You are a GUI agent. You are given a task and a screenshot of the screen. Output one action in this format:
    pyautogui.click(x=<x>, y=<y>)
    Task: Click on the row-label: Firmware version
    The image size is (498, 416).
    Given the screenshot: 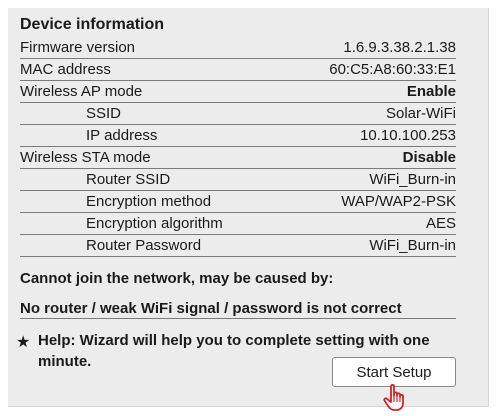 What is the action you would take?
    pyautogui.click(x=78, y=47)
    